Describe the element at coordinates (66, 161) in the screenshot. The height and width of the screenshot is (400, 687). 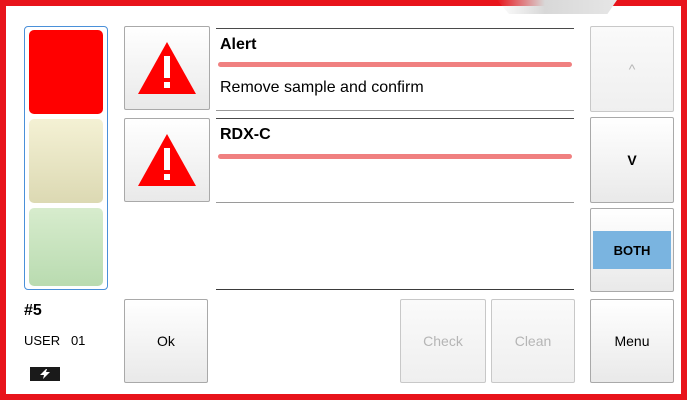
I see `yellow-status-light` at that location.